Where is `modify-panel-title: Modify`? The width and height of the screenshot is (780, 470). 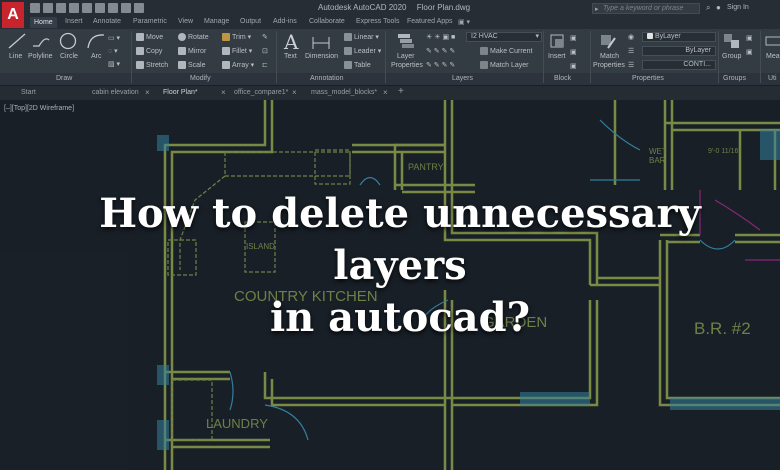
modify-panel-title: Modify is located at coordinates (200, 78).